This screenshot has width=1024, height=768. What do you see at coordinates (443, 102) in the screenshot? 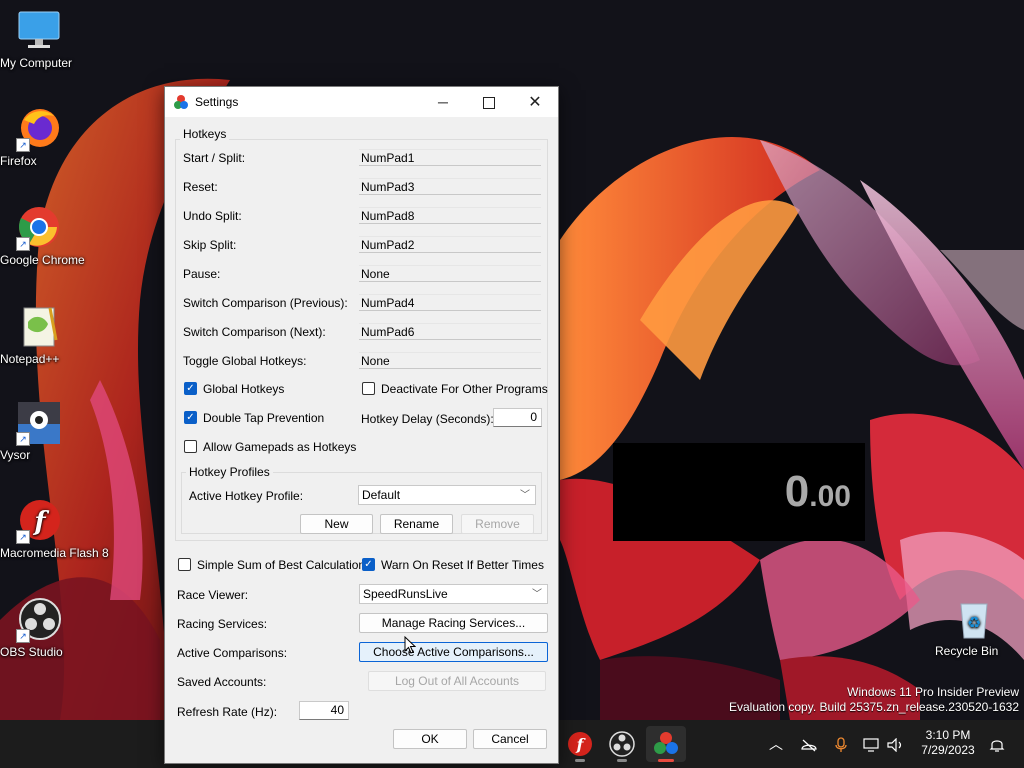
I see `minimize-button: ─` at bounding box center [443, 102].